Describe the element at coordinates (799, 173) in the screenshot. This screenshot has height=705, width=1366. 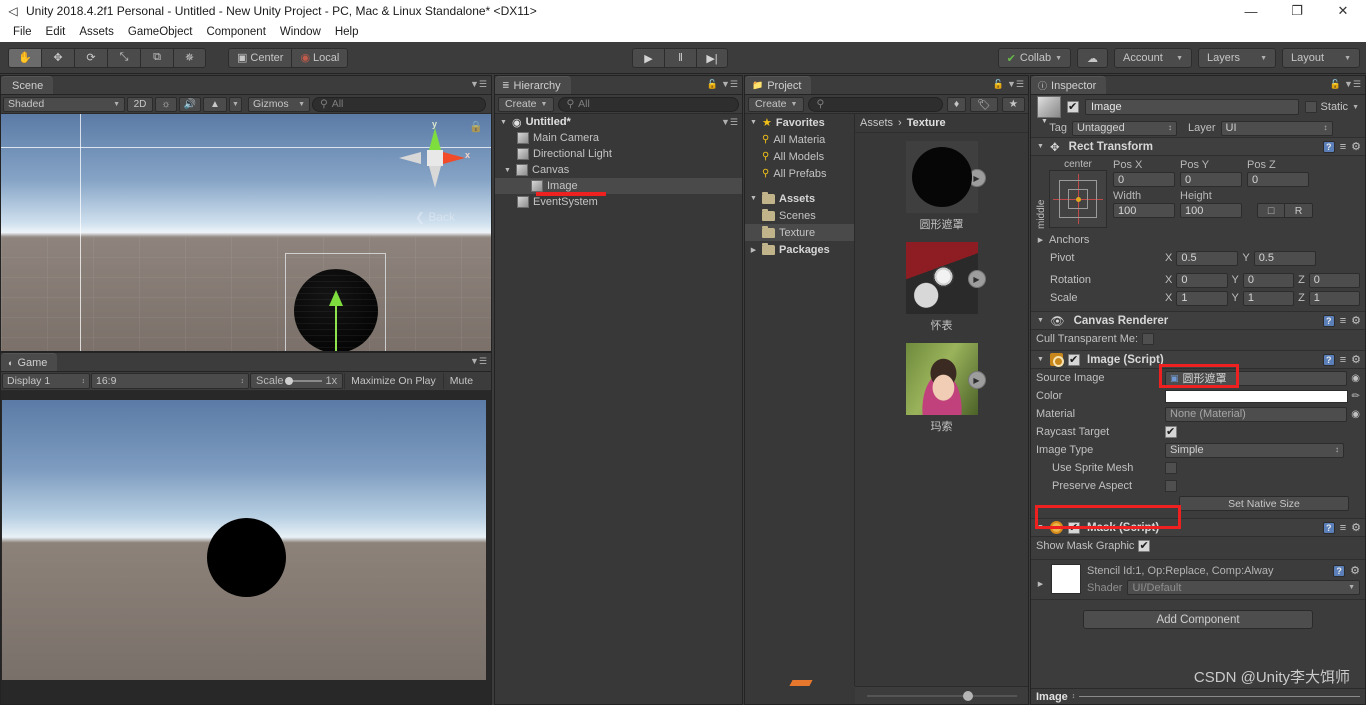
I see `project-tree-all-prefabs: ⚲ All Prefabs` at that location.